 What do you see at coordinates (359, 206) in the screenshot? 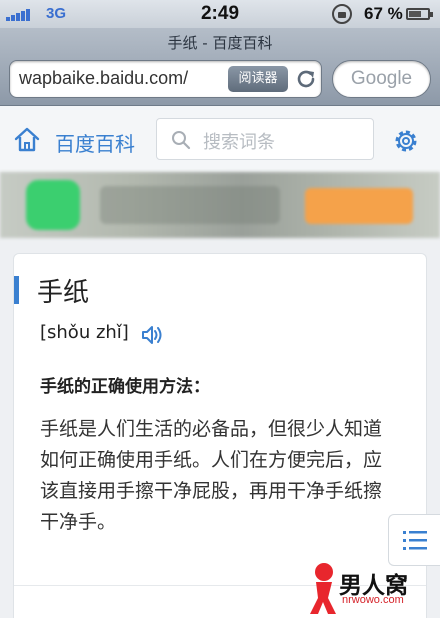
I see `banner-cta` at bounding box center [359, 206].